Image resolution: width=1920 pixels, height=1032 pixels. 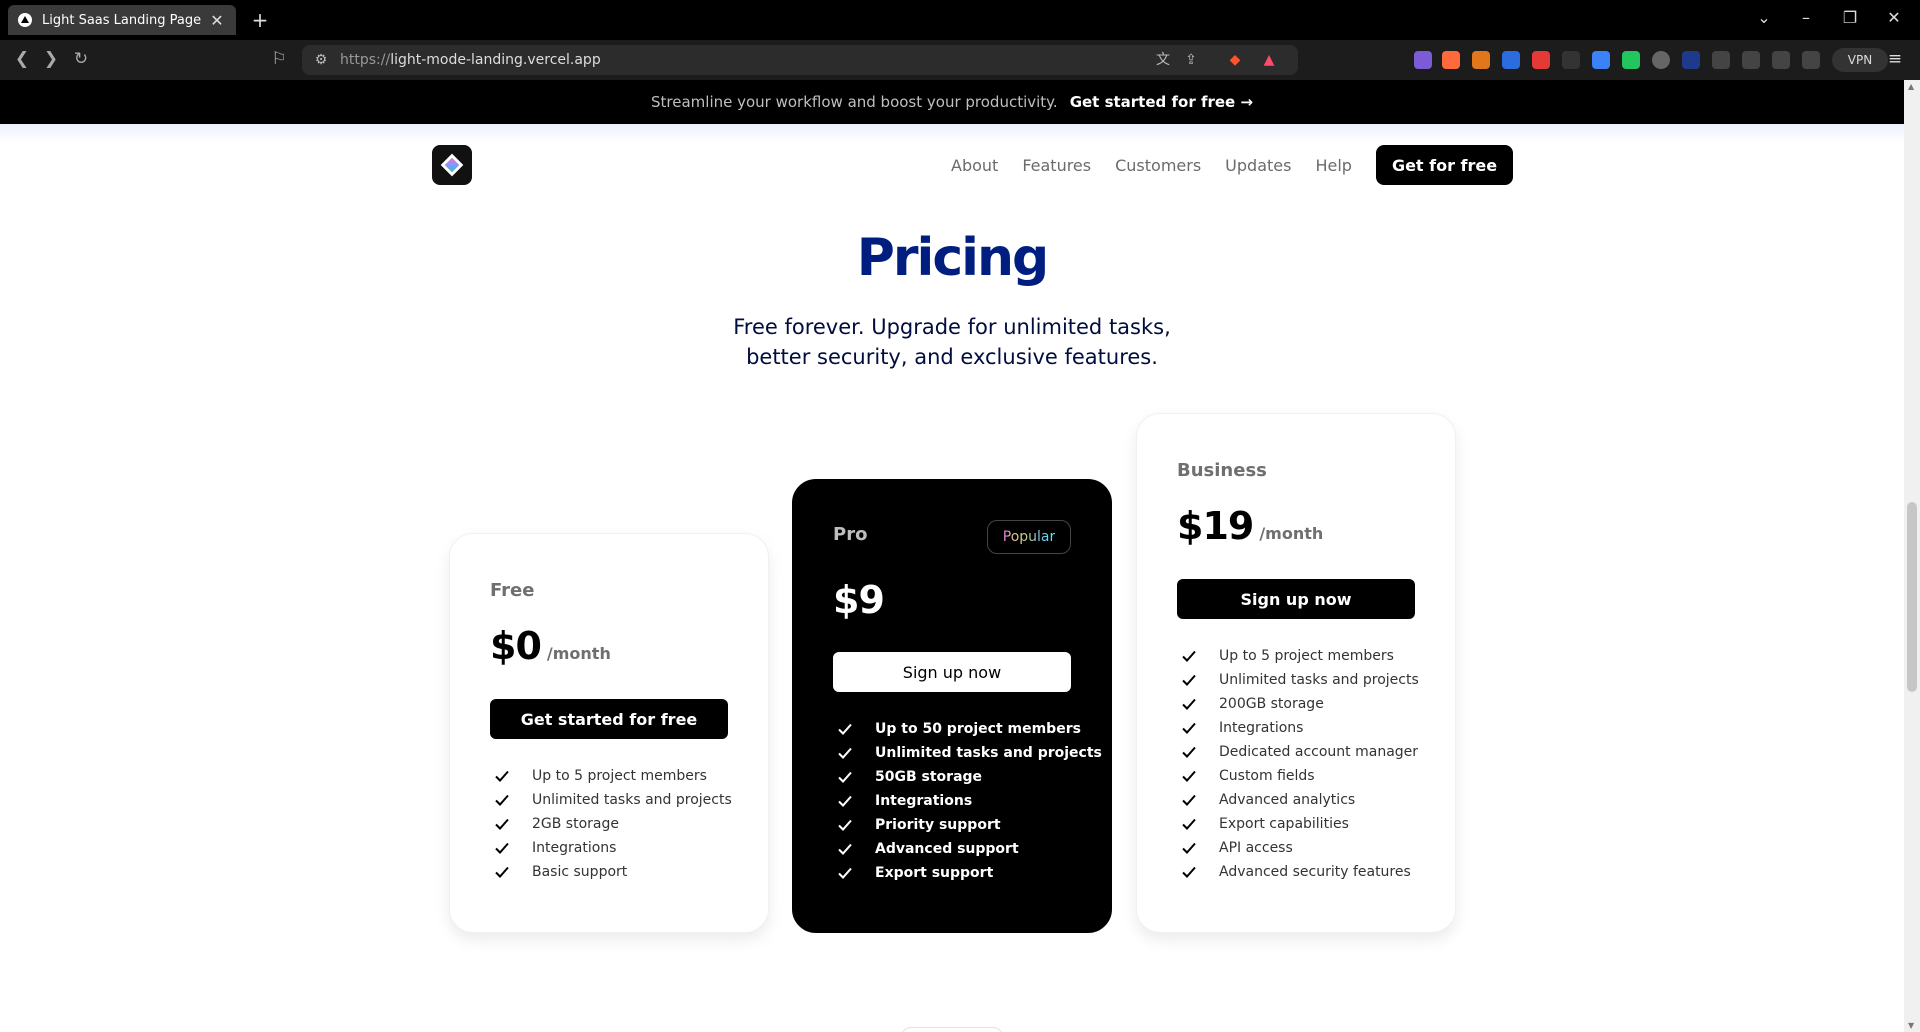 I want to click on react-devtools-icon, so click(x=1601, y=60).